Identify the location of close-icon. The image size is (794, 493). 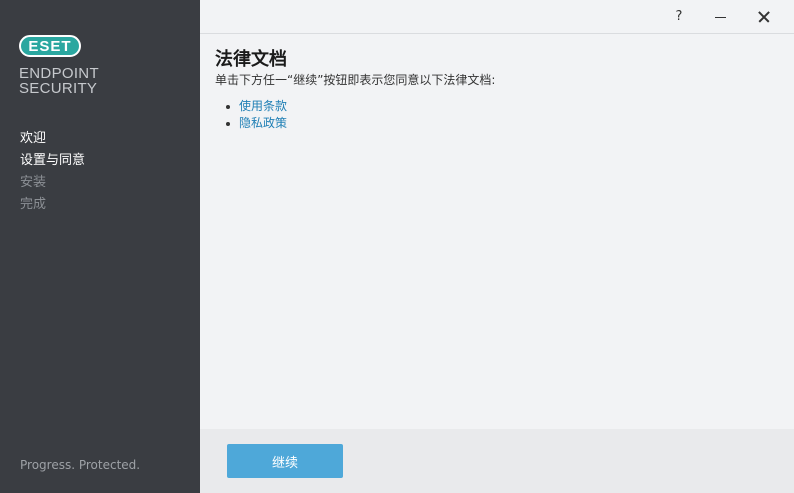
(764, 17).